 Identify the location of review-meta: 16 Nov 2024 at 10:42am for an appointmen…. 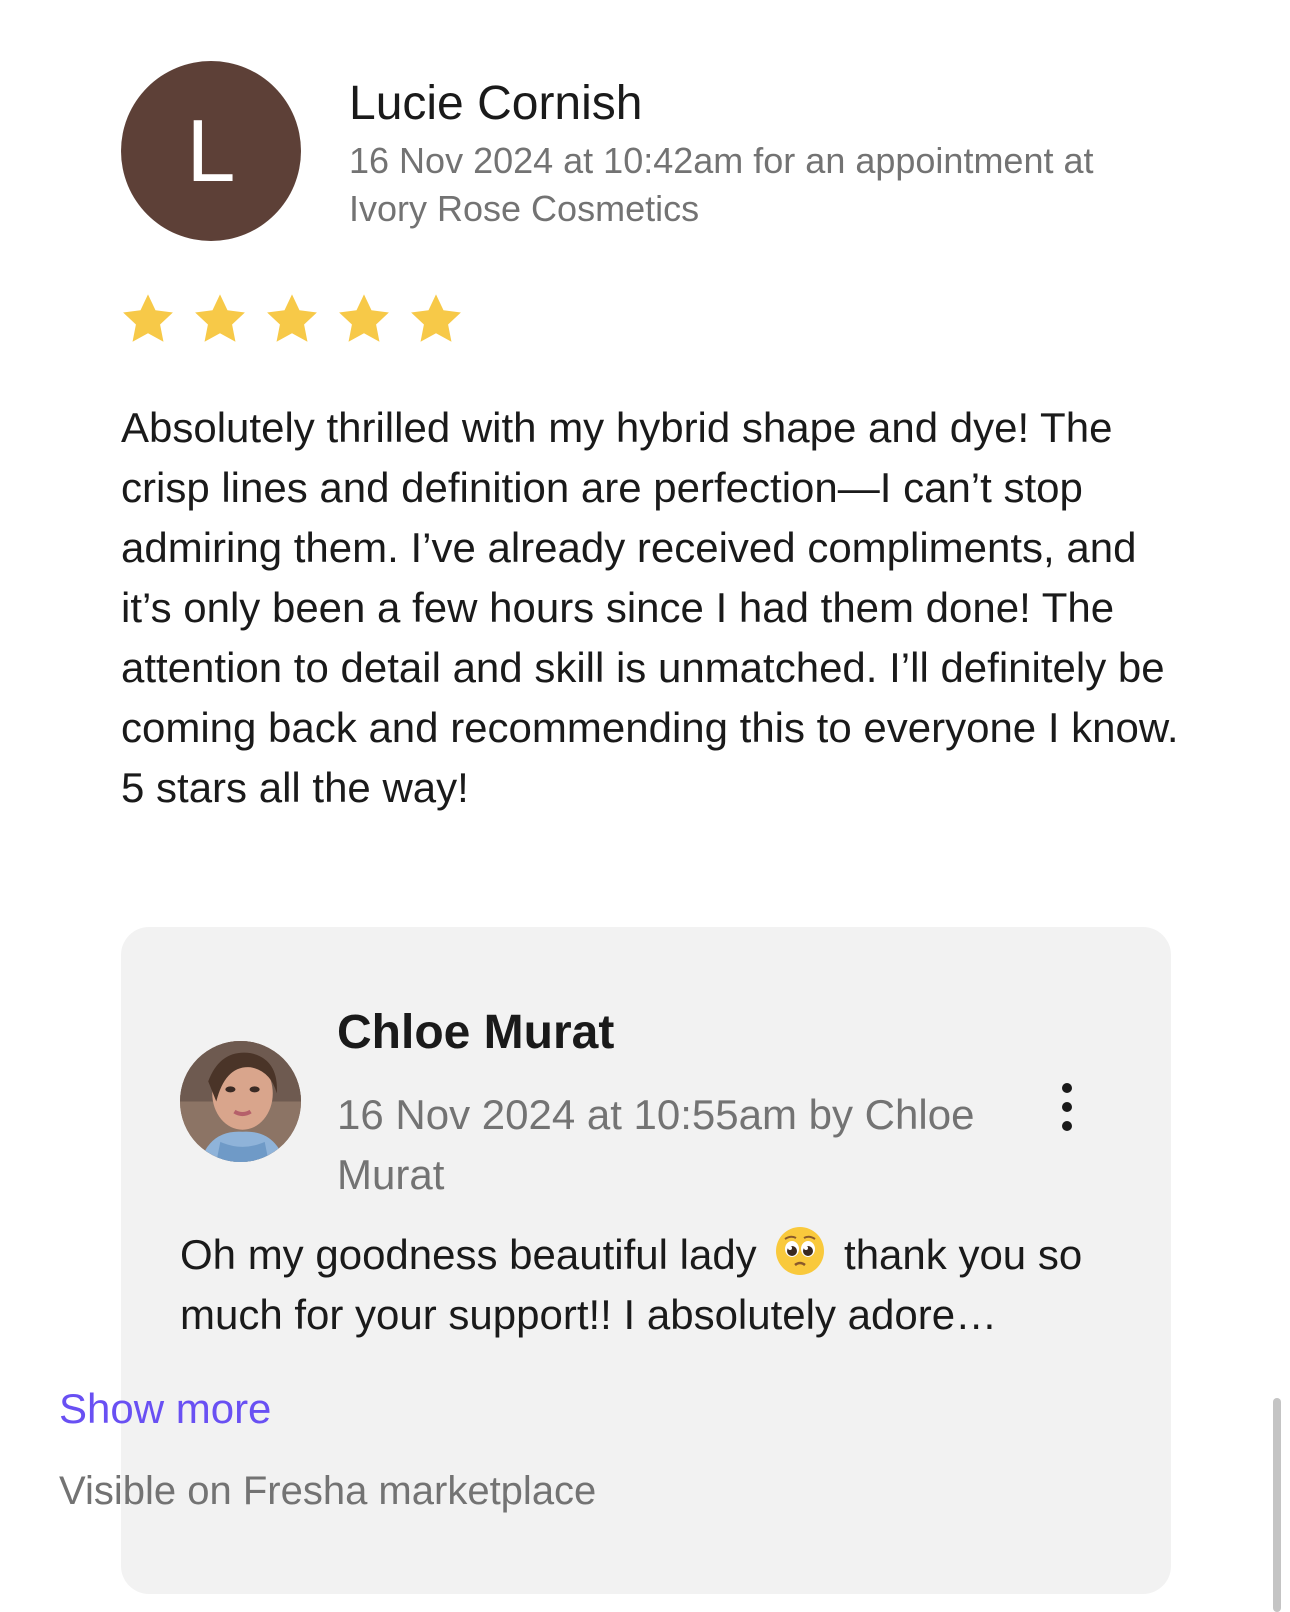
(721, 184).